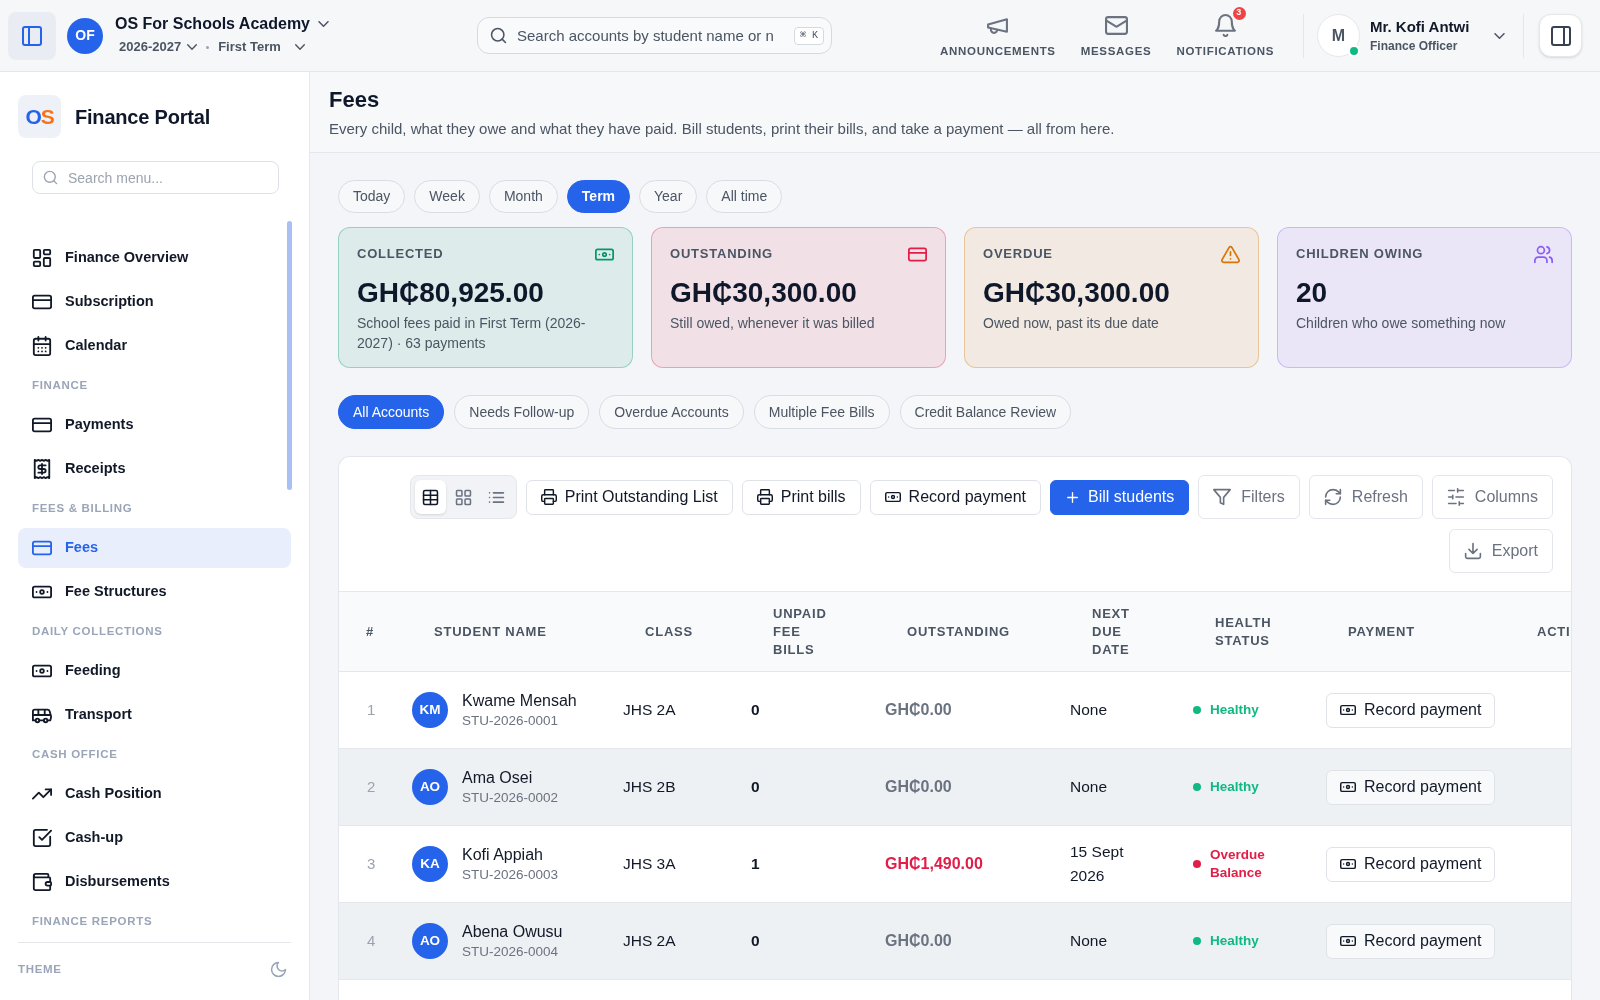 The width and height of the screenshot is (1600, 1000). What do you see at coordinates (154, 838) in the screenshot?
I see `menu-item: Cash-up` at bounding box center [154, 838].